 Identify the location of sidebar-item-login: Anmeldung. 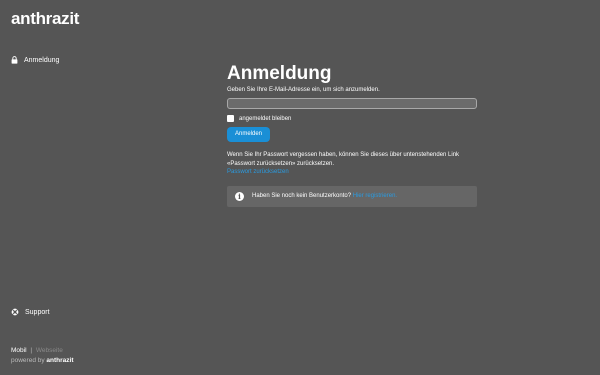
(35, 60).